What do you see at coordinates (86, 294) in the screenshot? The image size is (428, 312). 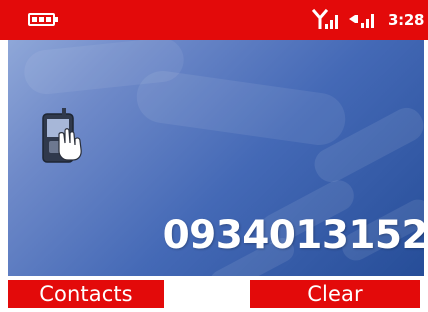 I see `contacts-softkey: Contacts` at bounding box center [86, 294].